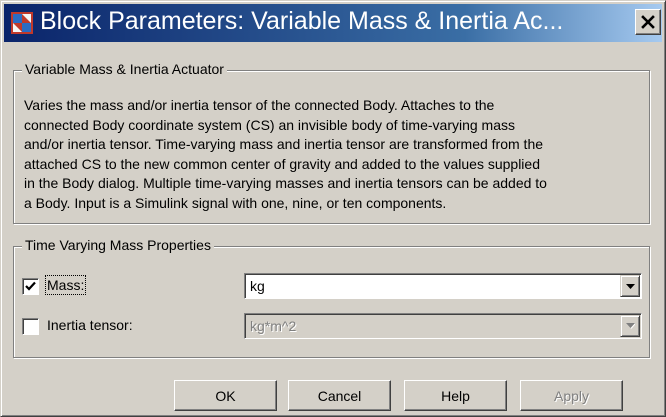  Describe the element at coordinates (443, 326) in the screenshot. I see `inertia-units-select: kg*m^2` at that location.